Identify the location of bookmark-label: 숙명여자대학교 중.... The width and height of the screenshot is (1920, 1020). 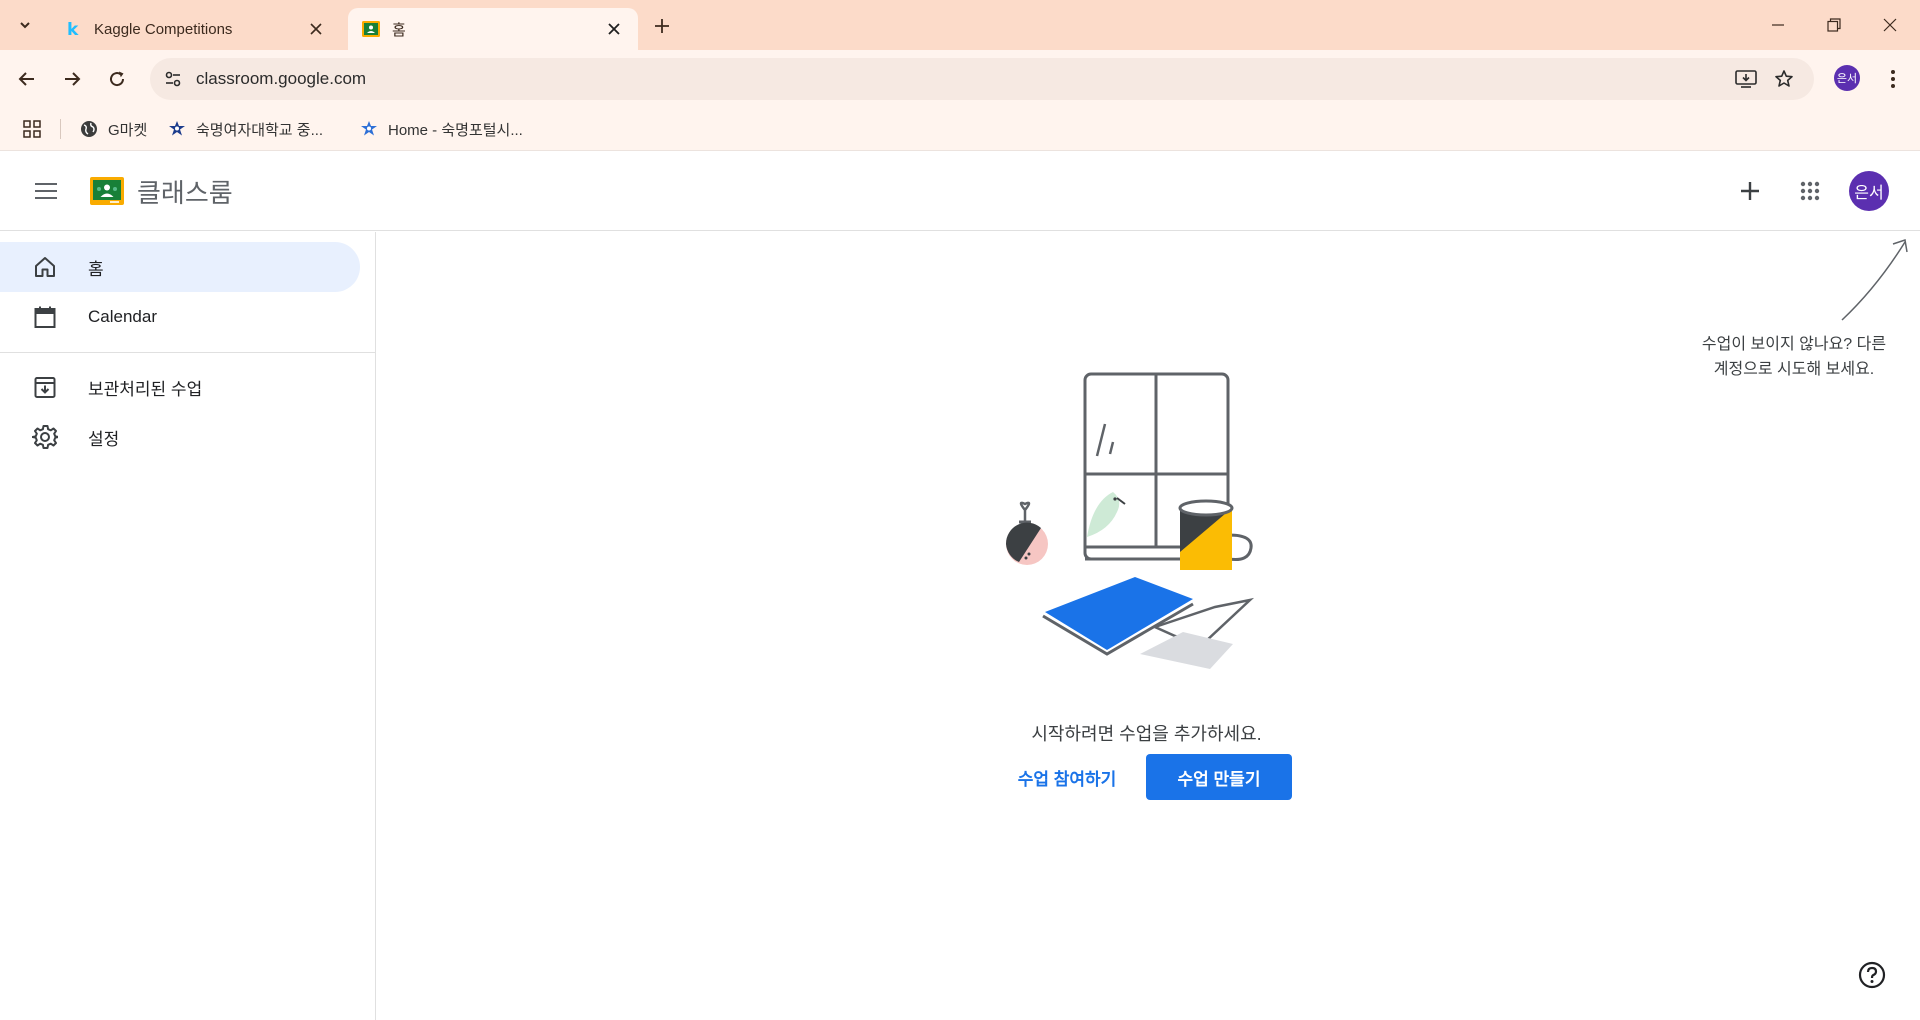
(260, 130).